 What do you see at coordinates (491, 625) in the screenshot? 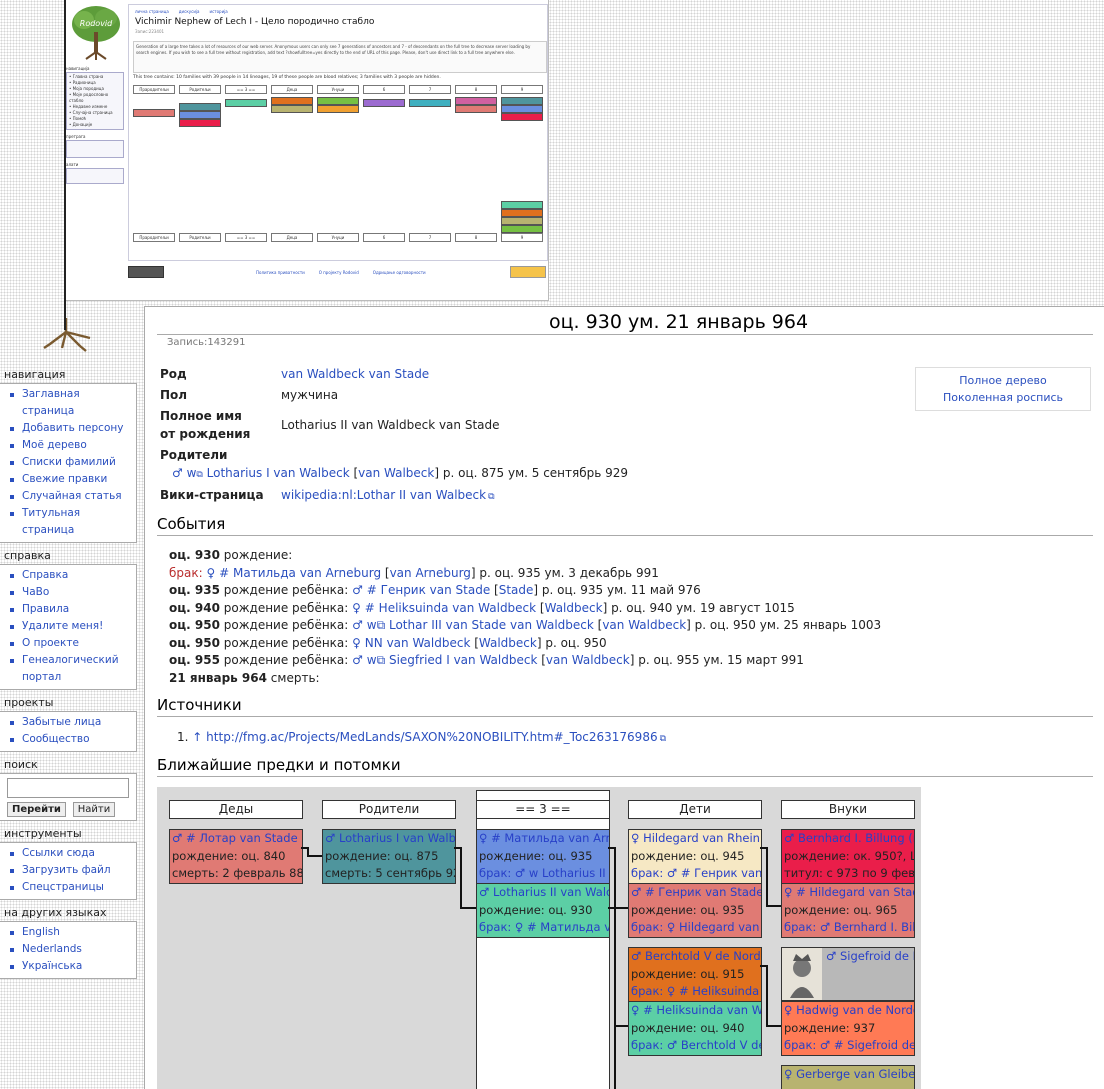
I see `event-person-link: Lothar III van Stade van Waldbeck` at bounding box center [491, 625].